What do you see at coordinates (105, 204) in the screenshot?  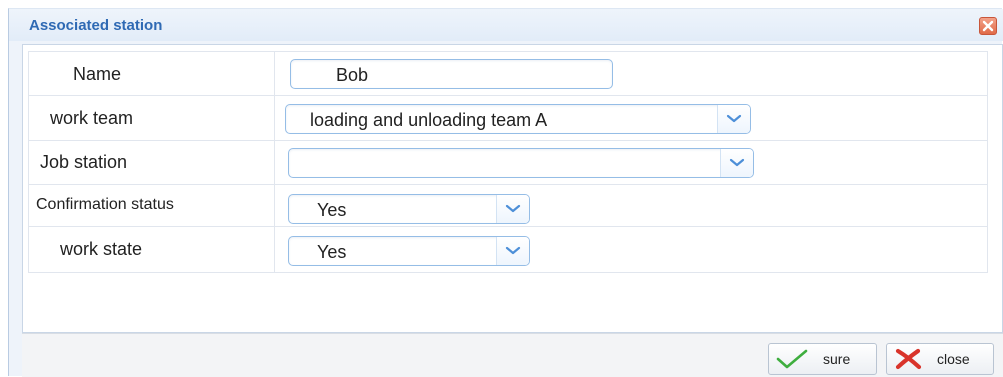 I see `confirmation-status-label: Confirmation status` at bounding box center [105, 204].